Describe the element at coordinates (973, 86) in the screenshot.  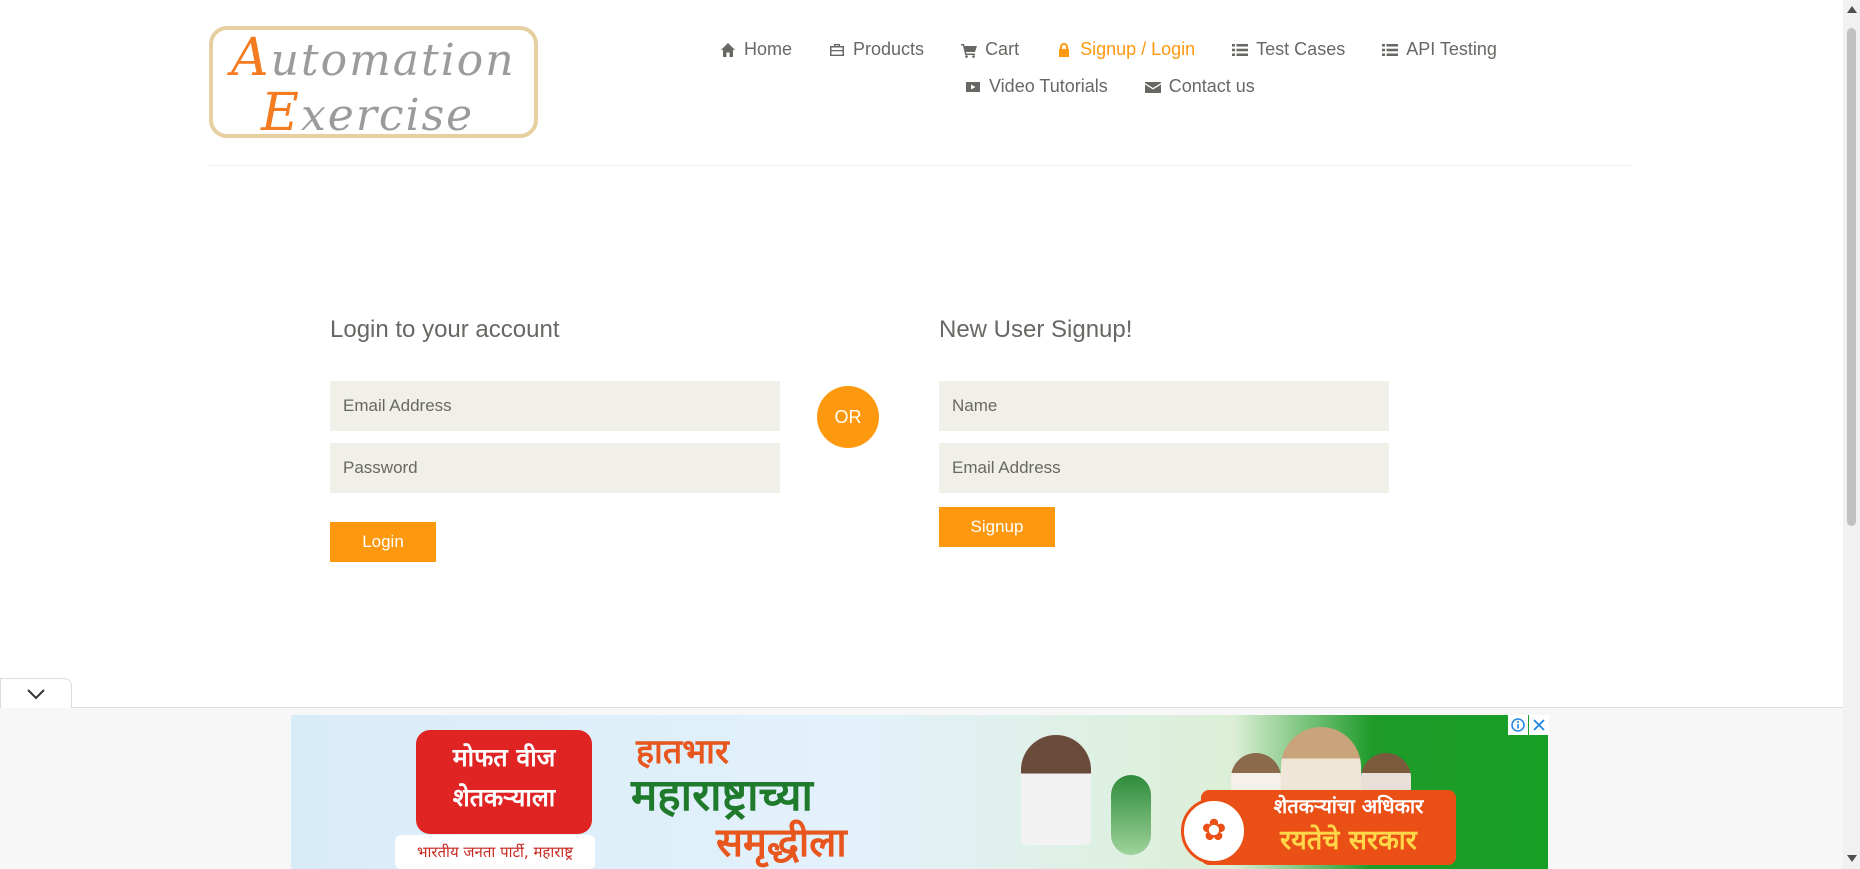
I see `youtube-play-icon` at that location.